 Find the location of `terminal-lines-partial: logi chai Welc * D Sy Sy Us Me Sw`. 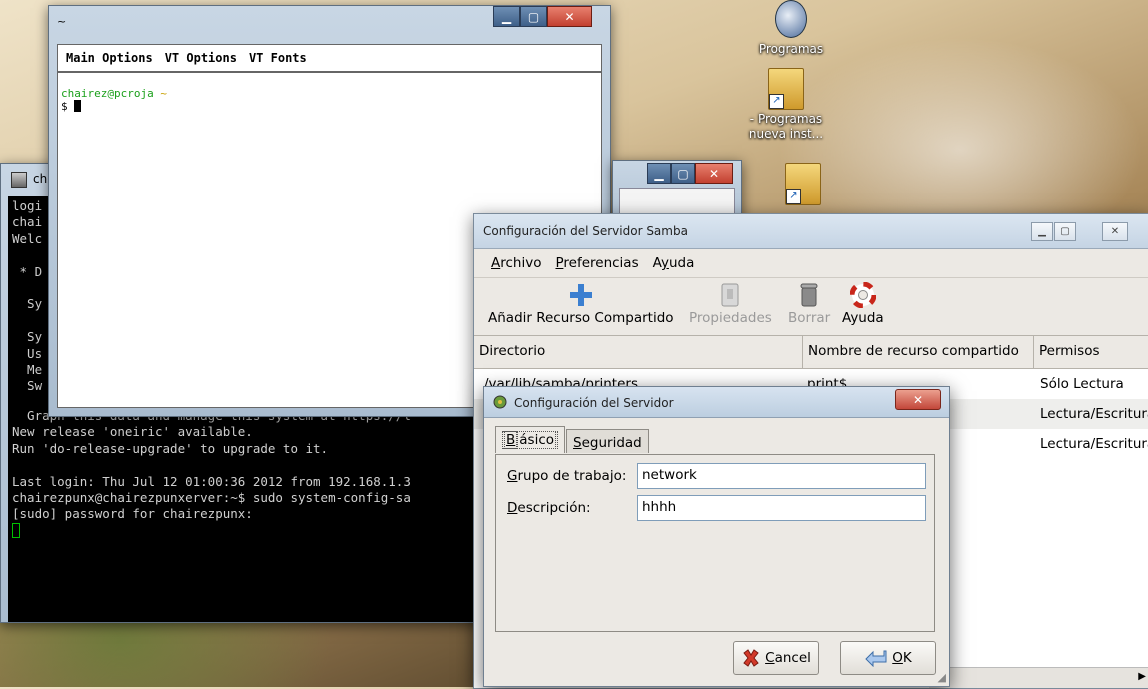

terminal-lines-partial: logi chai Welc * D Sy Sy Us Me Sw is located at coordinates (27, 296).